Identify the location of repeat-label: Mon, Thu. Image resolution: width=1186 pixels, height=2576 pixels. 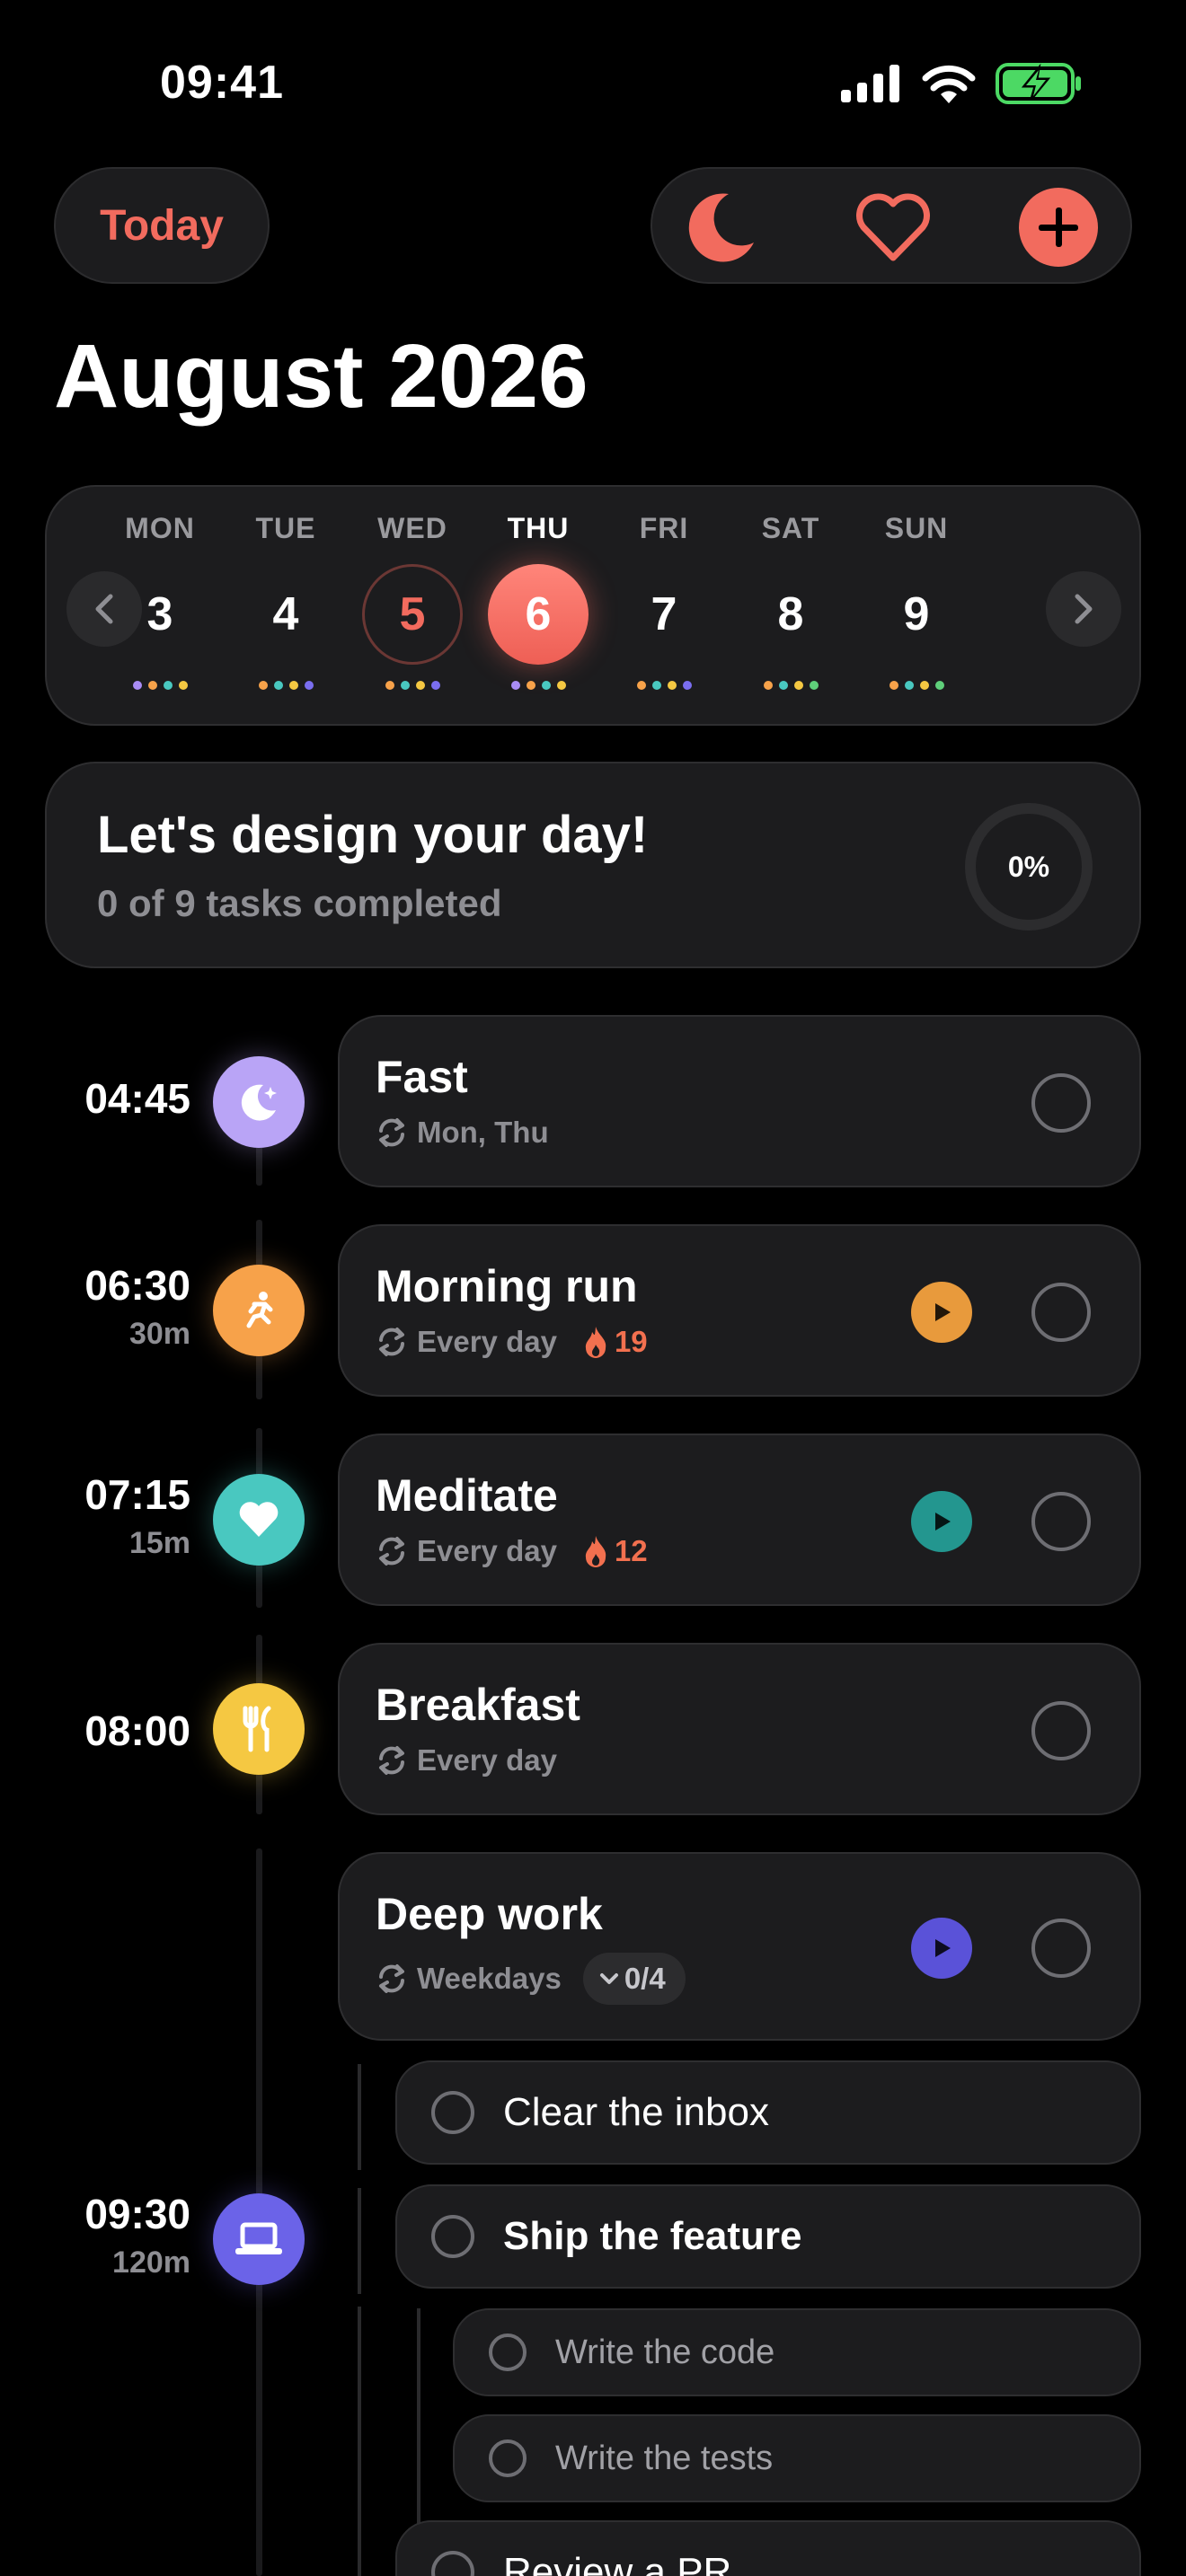
(483, 1132).